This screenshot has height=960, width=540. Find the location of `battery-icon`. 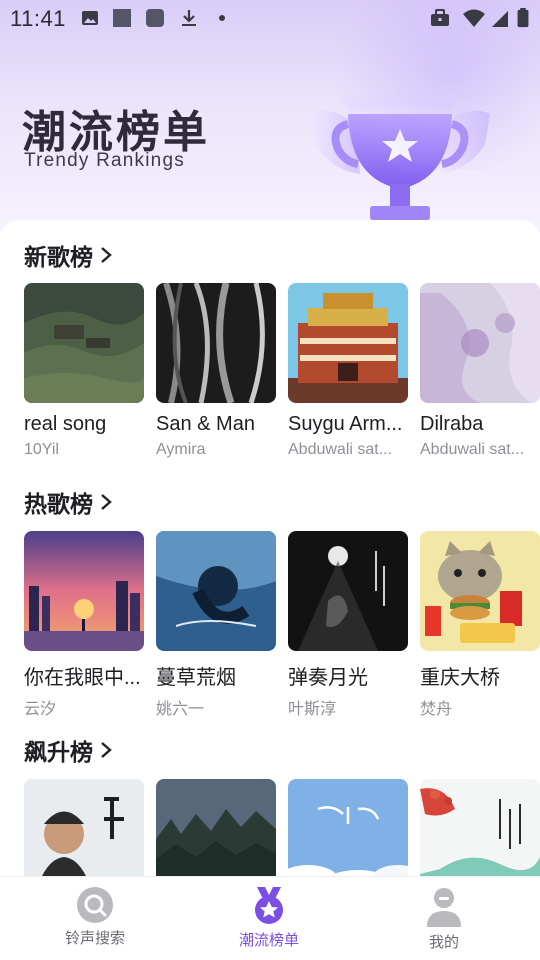

battery-icon is located at coordinates (523, 18).